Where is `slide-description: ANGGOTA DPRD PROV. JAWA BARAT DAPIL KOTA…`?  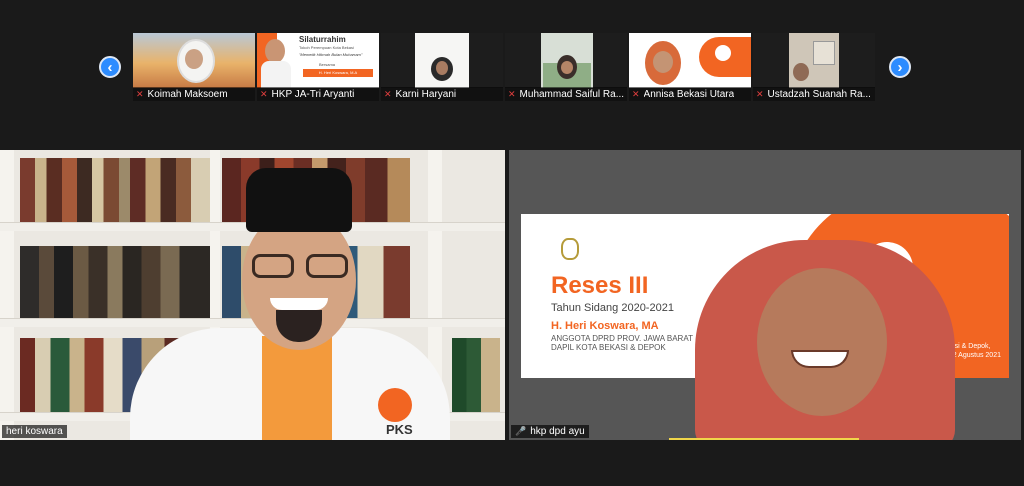 slide-description: ANGGOTA DPRD PROV. JAWA BARAT DAPIL KOTA… is located at coordinates (631, 343).